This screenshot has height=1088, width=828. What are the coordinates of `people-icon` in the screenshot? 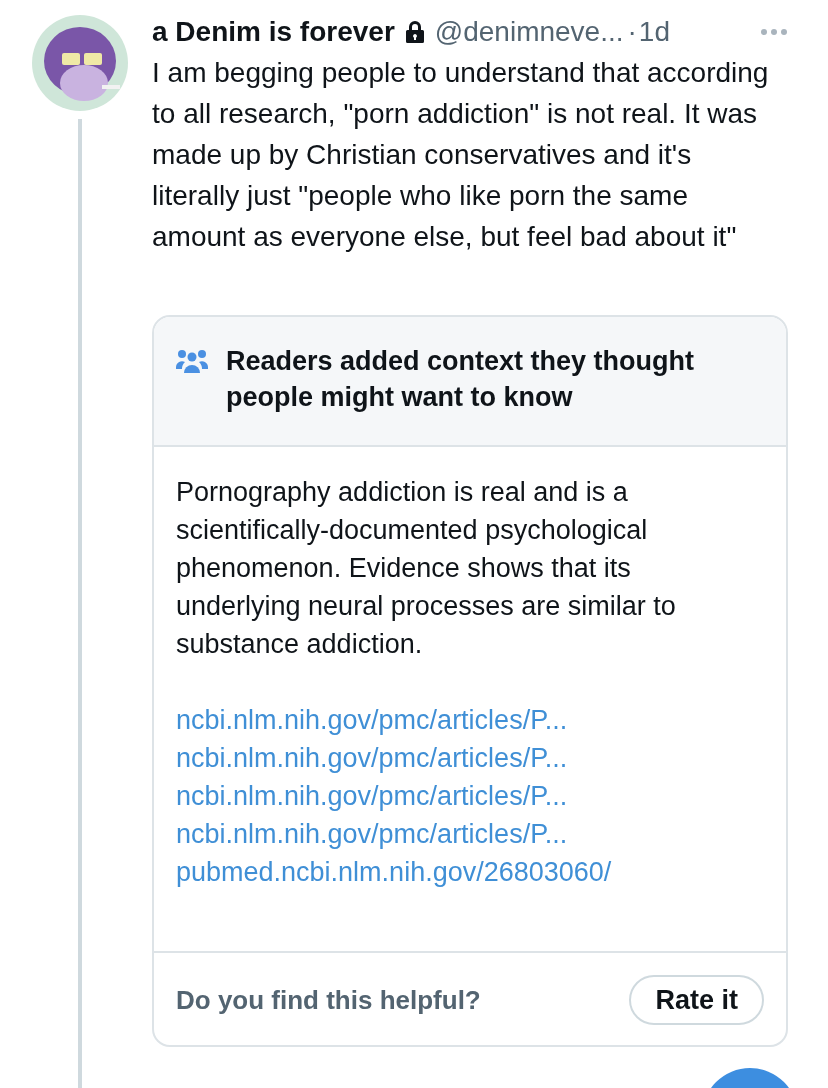 It's located at (192, 361).